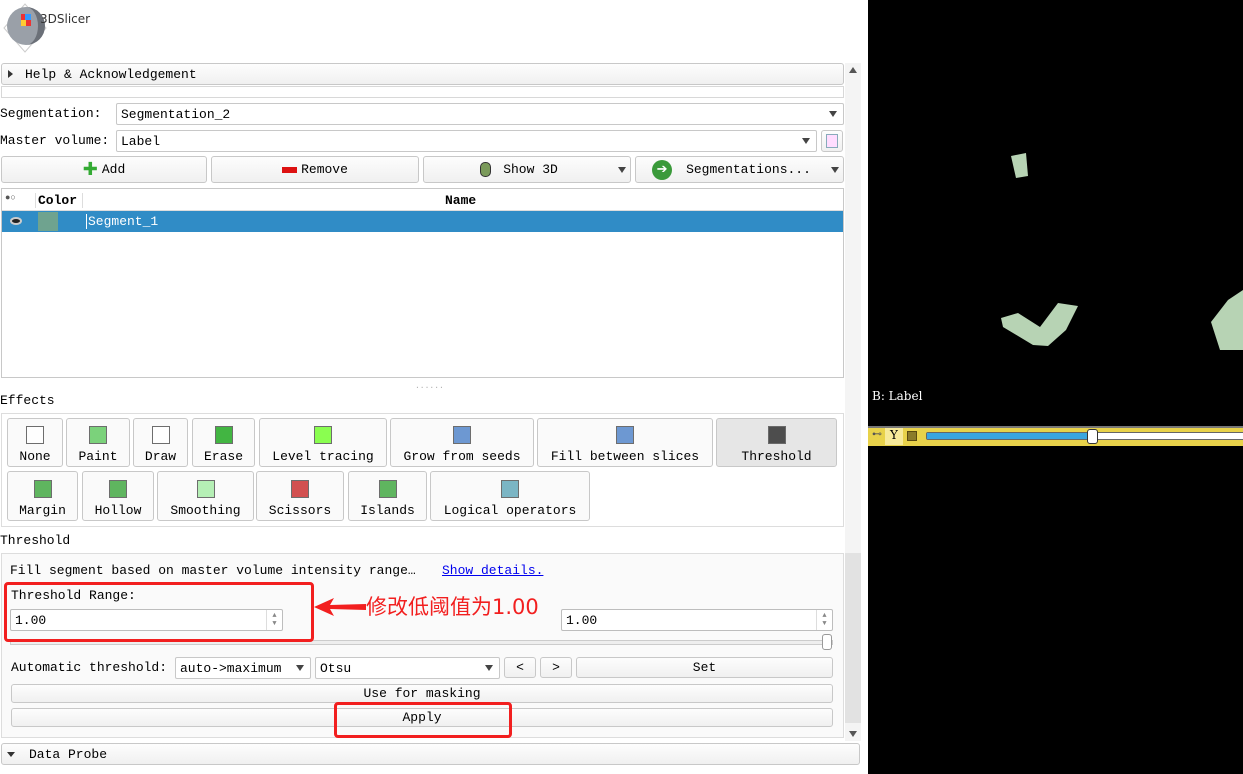 This screenshot has width=1243, height=774. What do you see at coordinates (407, 668) in the screenshot?
I see `auto-threshold-method-select: Otsu` at bounding box center [407, 668].